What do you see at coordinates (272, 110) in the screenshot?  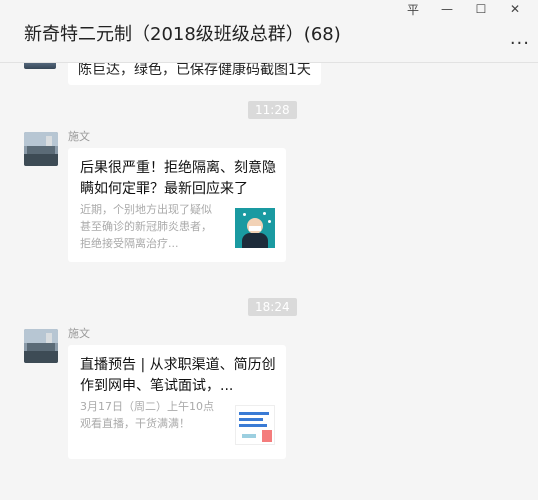 I see `timestamp: 11:28` at bounding box center [272, 110].